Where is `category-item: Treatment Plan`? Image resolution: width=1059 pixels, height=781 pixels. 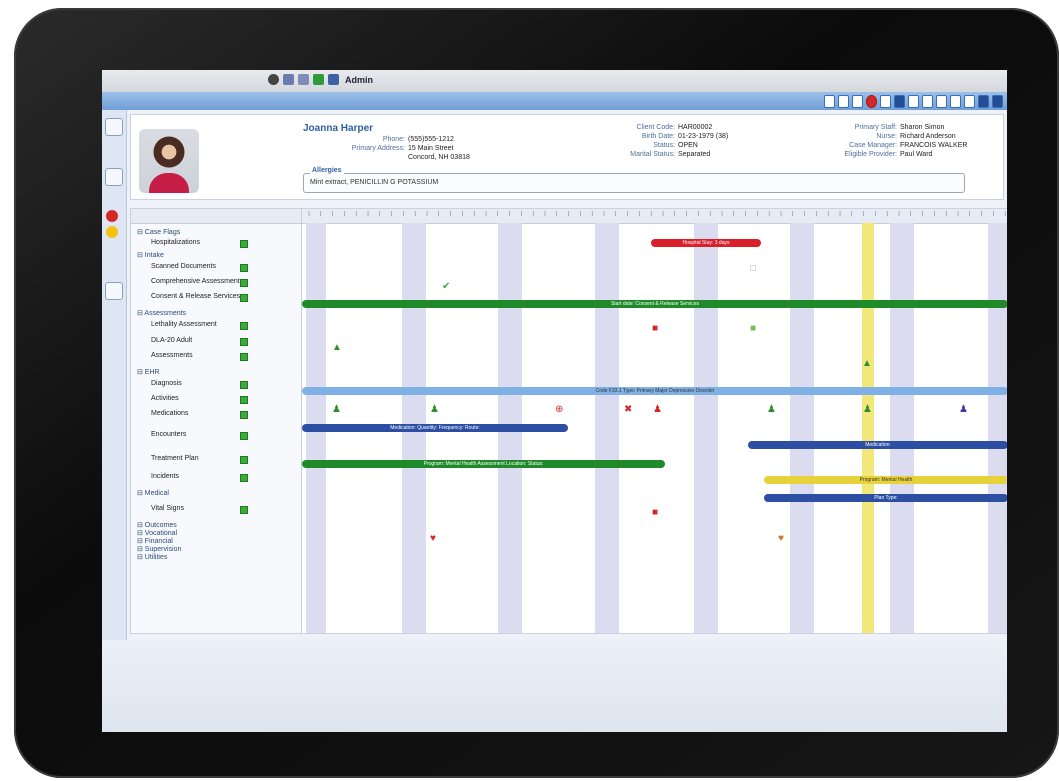
category-item: Treatment Plan is located at coordinates (175, 458).